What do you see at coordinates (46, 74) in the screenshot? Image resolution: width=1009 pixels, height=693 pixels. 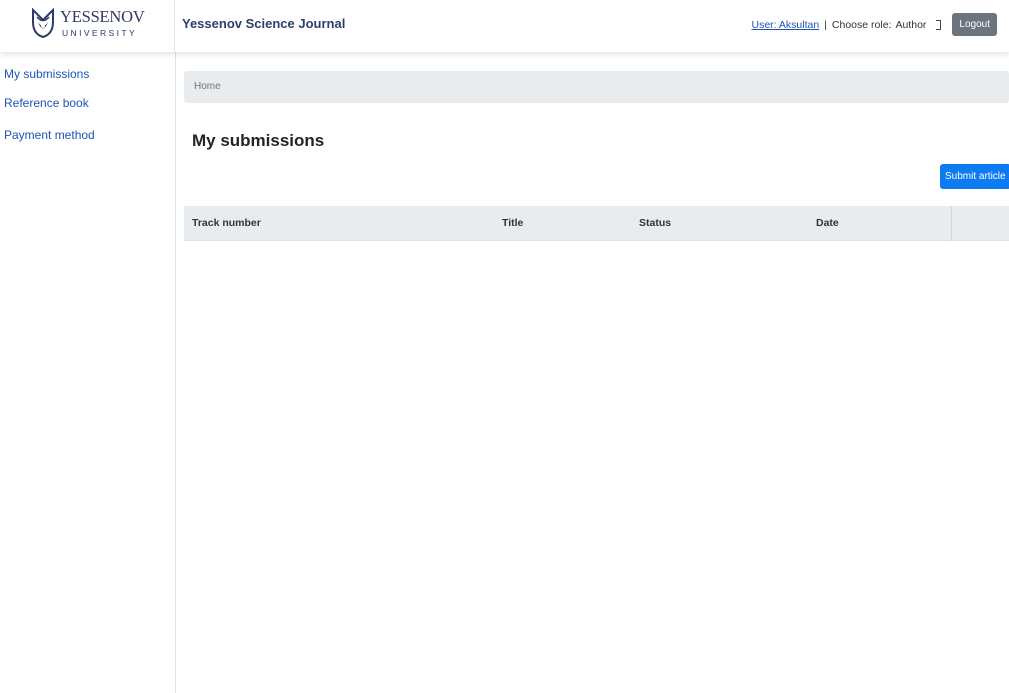 I see `sidebar-item-my-submissions: My submissions` at bounding box center [46, 74].